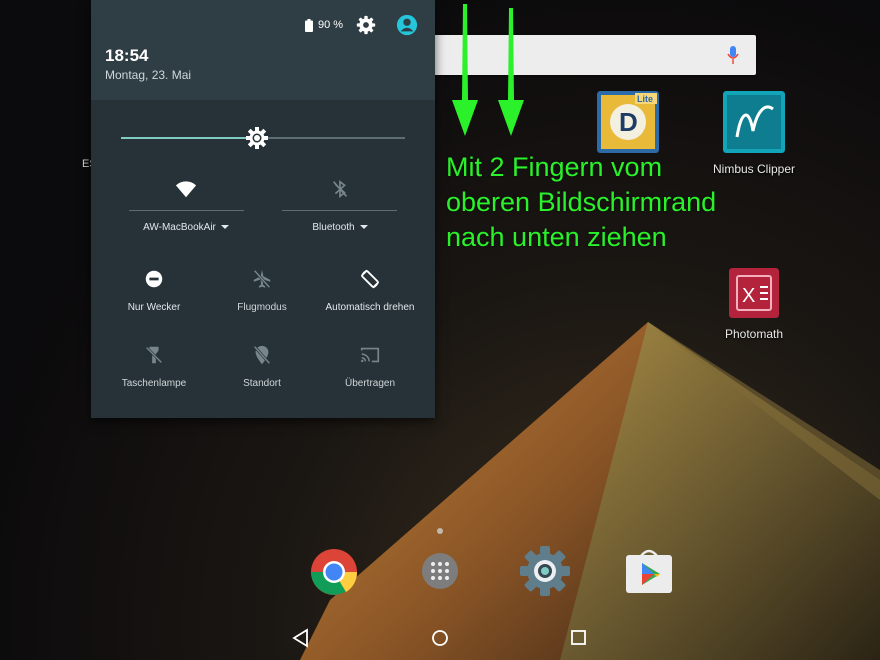 The width and height of the screenshot is (880, 660). Describe the element at coordinates (754, 122) in the screenshot. I see `nimbus-clipper-icon` at that location.